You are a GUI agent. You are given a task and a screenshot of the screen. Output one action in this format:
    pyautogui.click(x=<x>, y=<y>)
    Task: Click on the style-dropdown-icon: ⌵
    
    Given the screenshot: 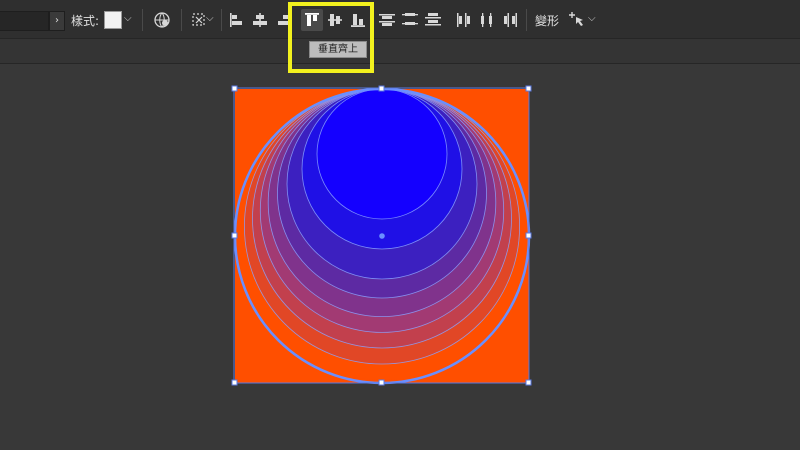 What is the action you would take?
    pyautogui.click(x=128, y=18)
    